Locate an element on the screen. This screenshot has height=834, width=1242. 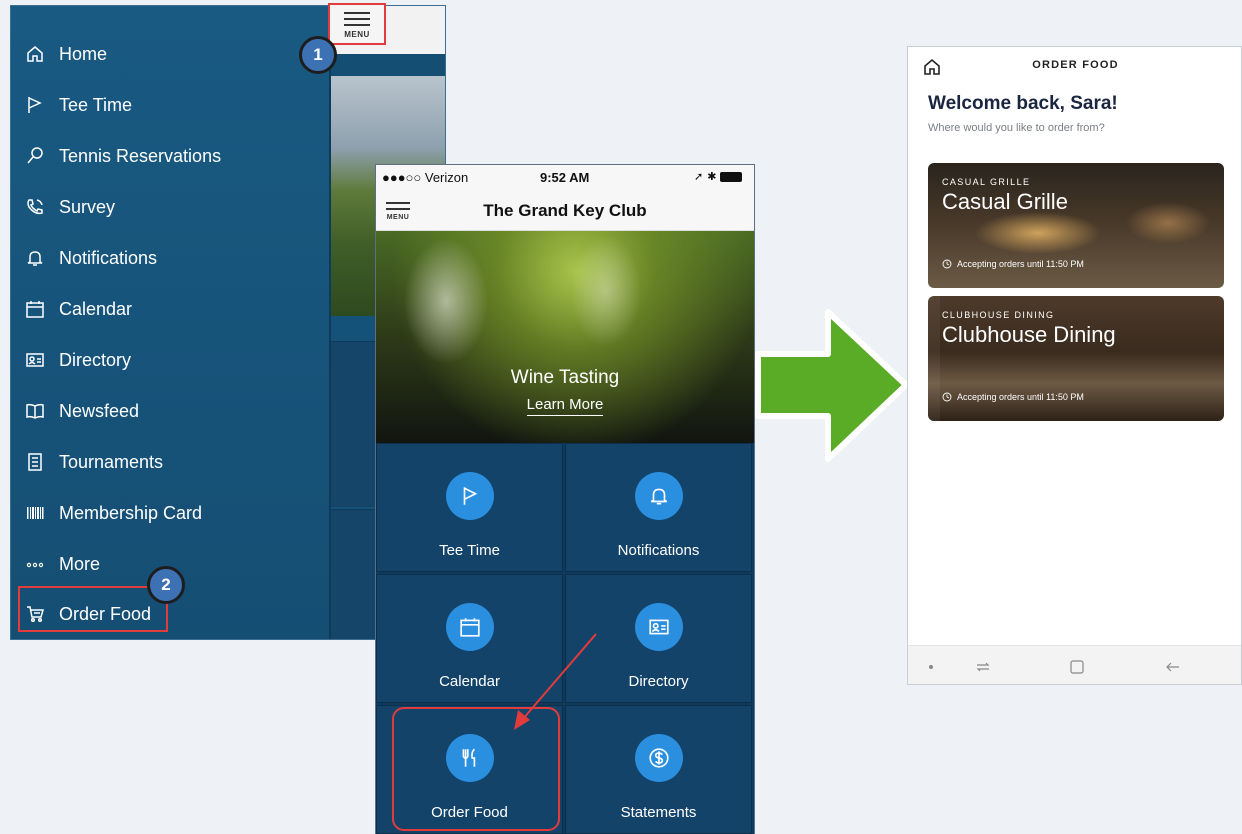
drawer-item-tee-time: Tee Time is located at coordinates (170, 105).